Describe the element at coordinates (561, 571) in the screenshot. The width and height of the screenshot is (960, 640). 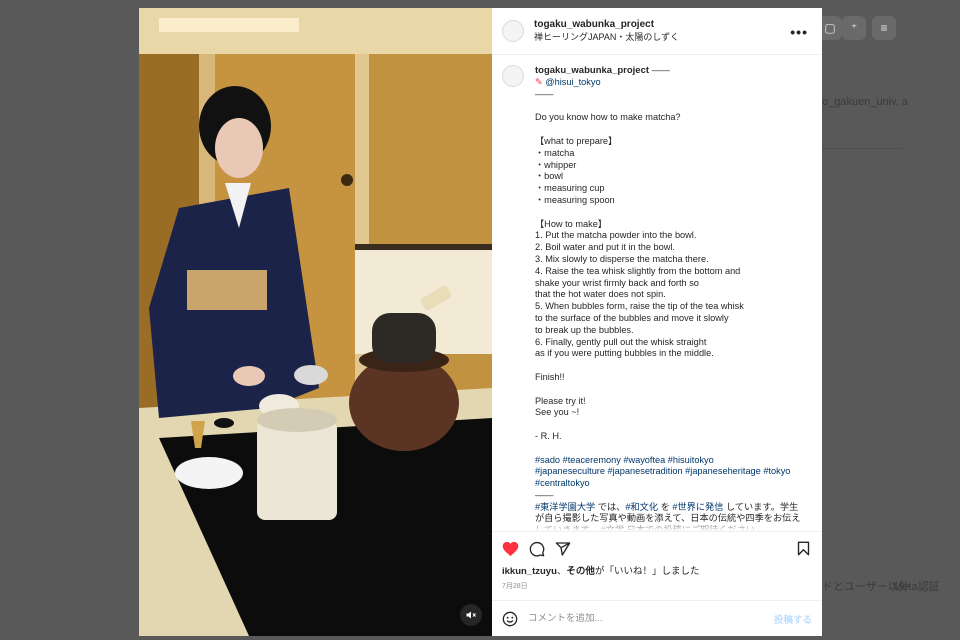
I see `likes-sep: 、` at that location.